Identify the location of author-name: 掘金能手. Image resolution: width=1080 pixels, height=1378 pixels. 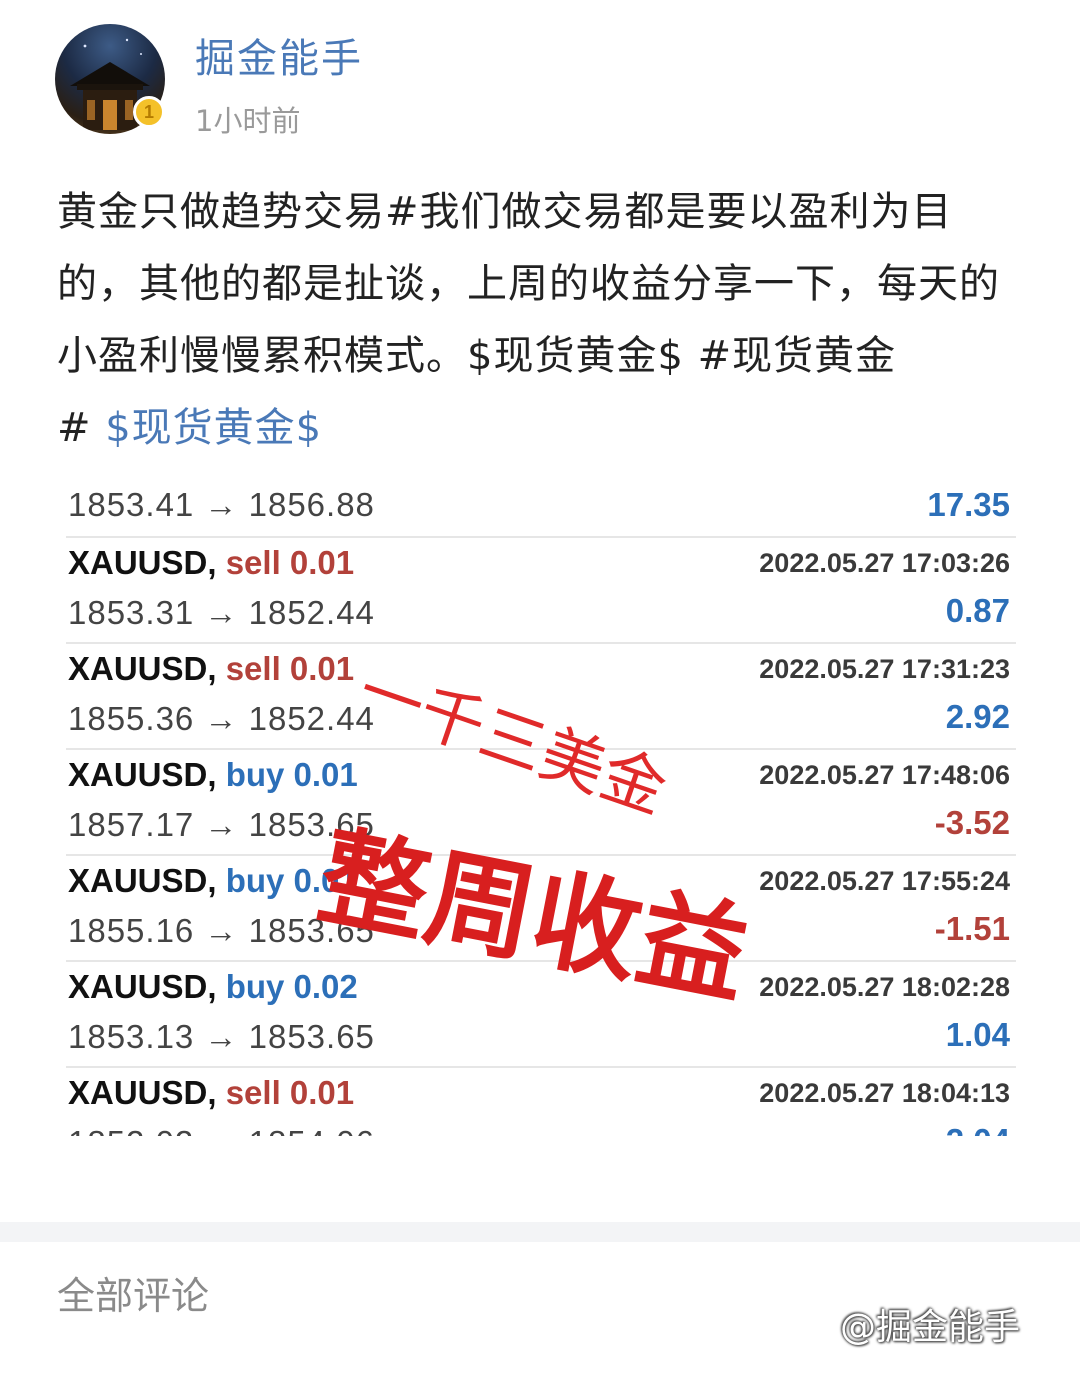
(279, 55).